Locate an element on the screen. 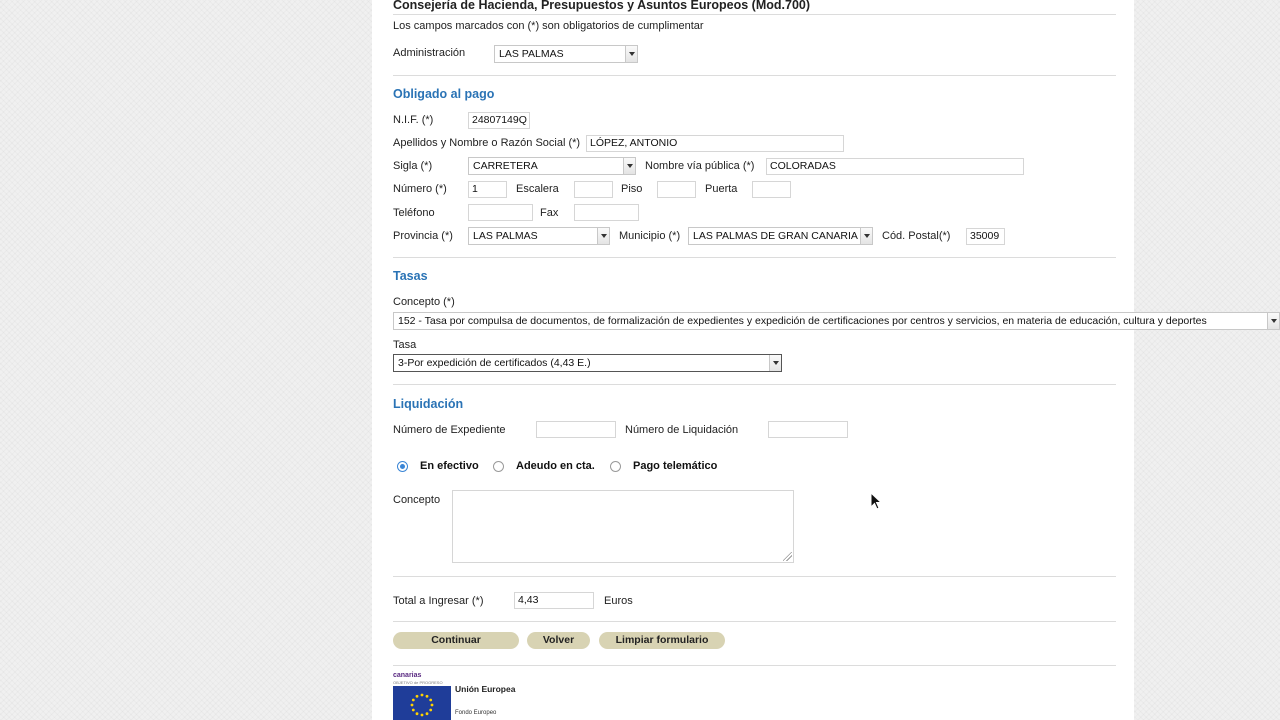 This screenshot has height=720, width=1280. via-input: COLORADAS is located at coordinates (895, 166).